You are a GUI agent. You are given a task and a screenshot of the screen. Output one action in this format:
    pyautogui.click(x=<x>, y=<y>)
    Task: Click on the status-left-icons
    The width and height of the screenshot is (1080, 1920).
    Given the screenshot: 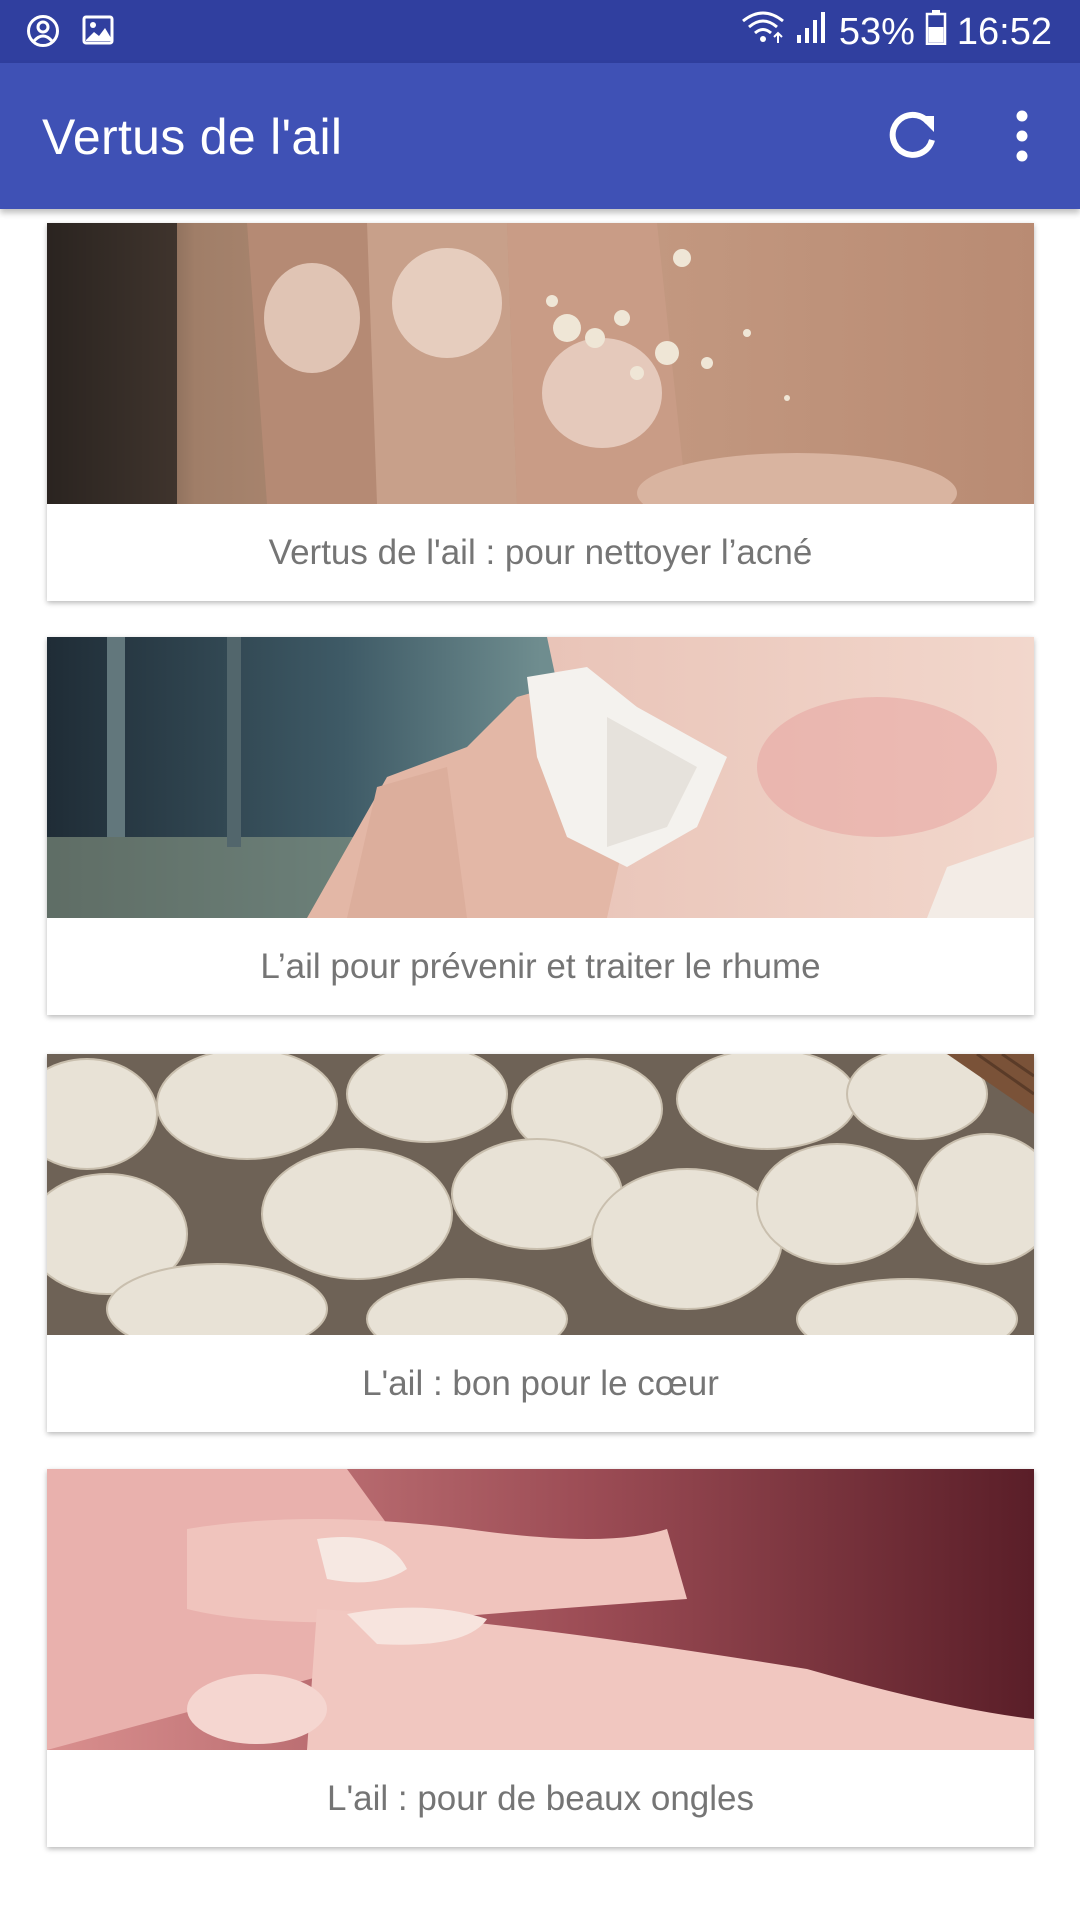 What is the action you would take?
    pyautogui.click(x=70, y=33)
    